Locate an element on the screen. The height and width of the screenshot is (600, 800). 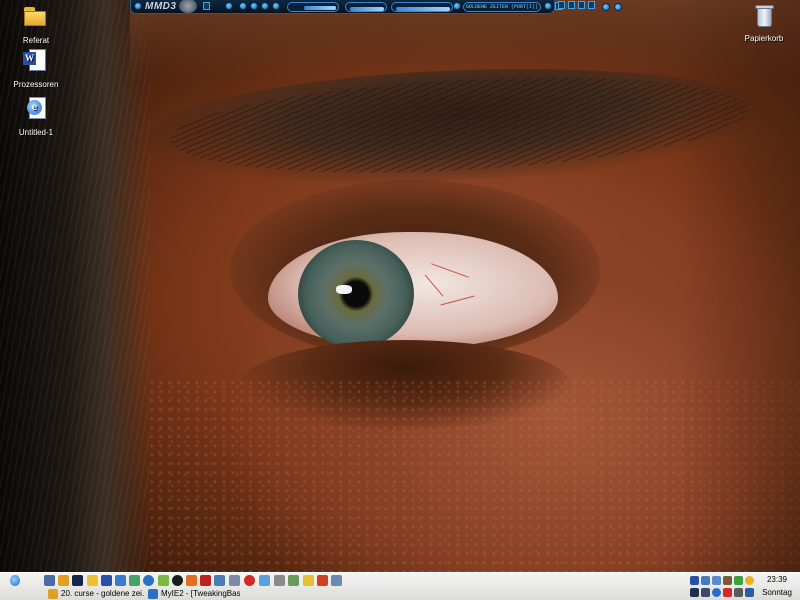
quicklaunch-explorer-icon is located at coordinates (120, 580).